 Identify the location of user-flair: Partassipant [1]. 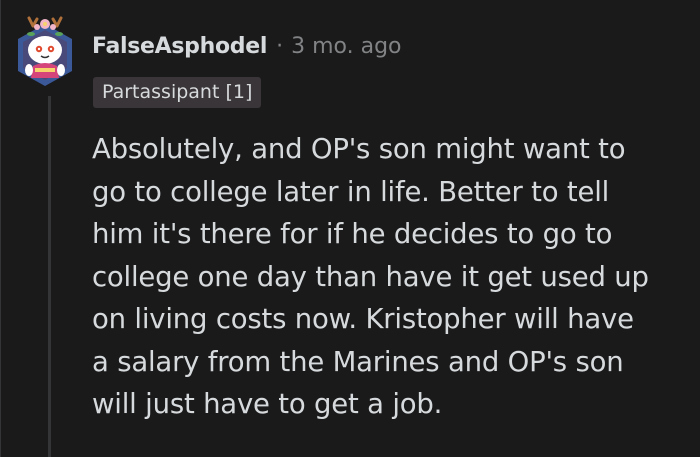
(177, 92).